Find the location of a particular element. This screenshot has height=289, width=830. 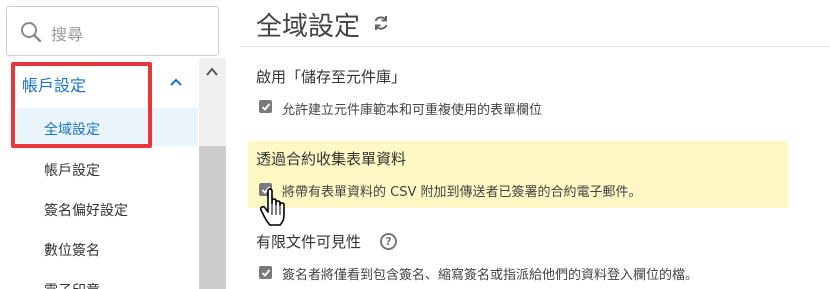

scroll-up-button is located at coordinates (212, 72).